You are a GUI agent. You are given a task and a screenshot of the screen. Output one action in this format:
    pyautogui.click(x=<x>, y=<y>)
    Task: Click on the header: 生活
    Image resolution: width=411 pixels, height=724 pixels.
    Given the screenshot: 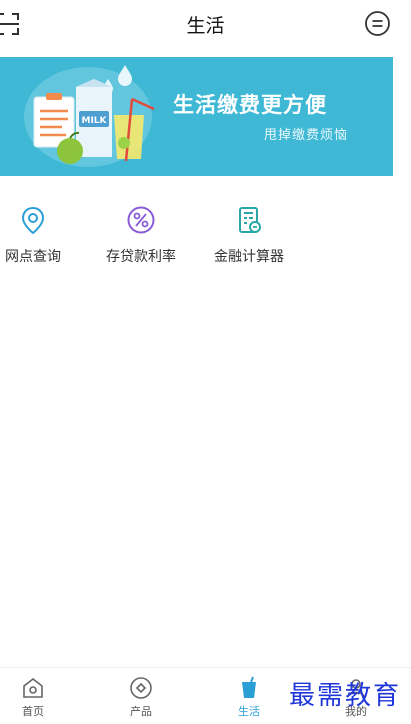 What is the action you would take?
    pyautogui.click(x=205, y=24)
    